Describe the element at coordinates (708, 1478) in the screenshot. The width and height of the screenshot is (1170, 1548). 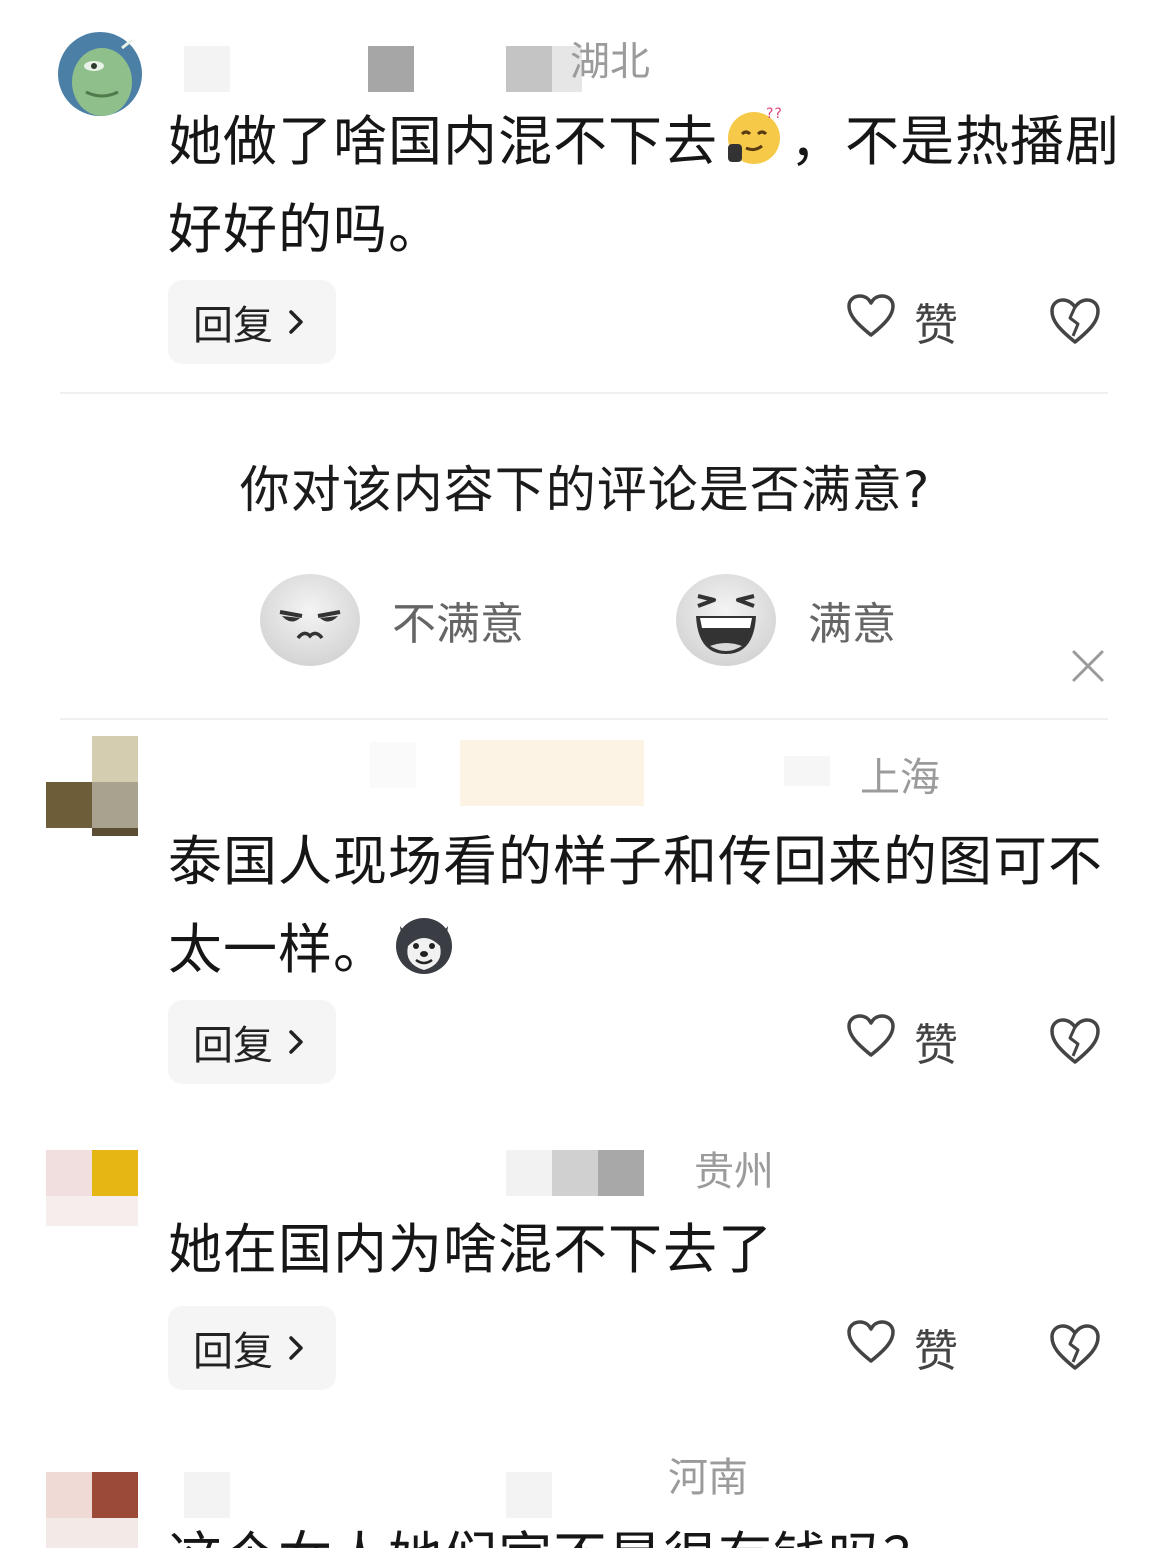
I see `region-label: 河南` at that location.